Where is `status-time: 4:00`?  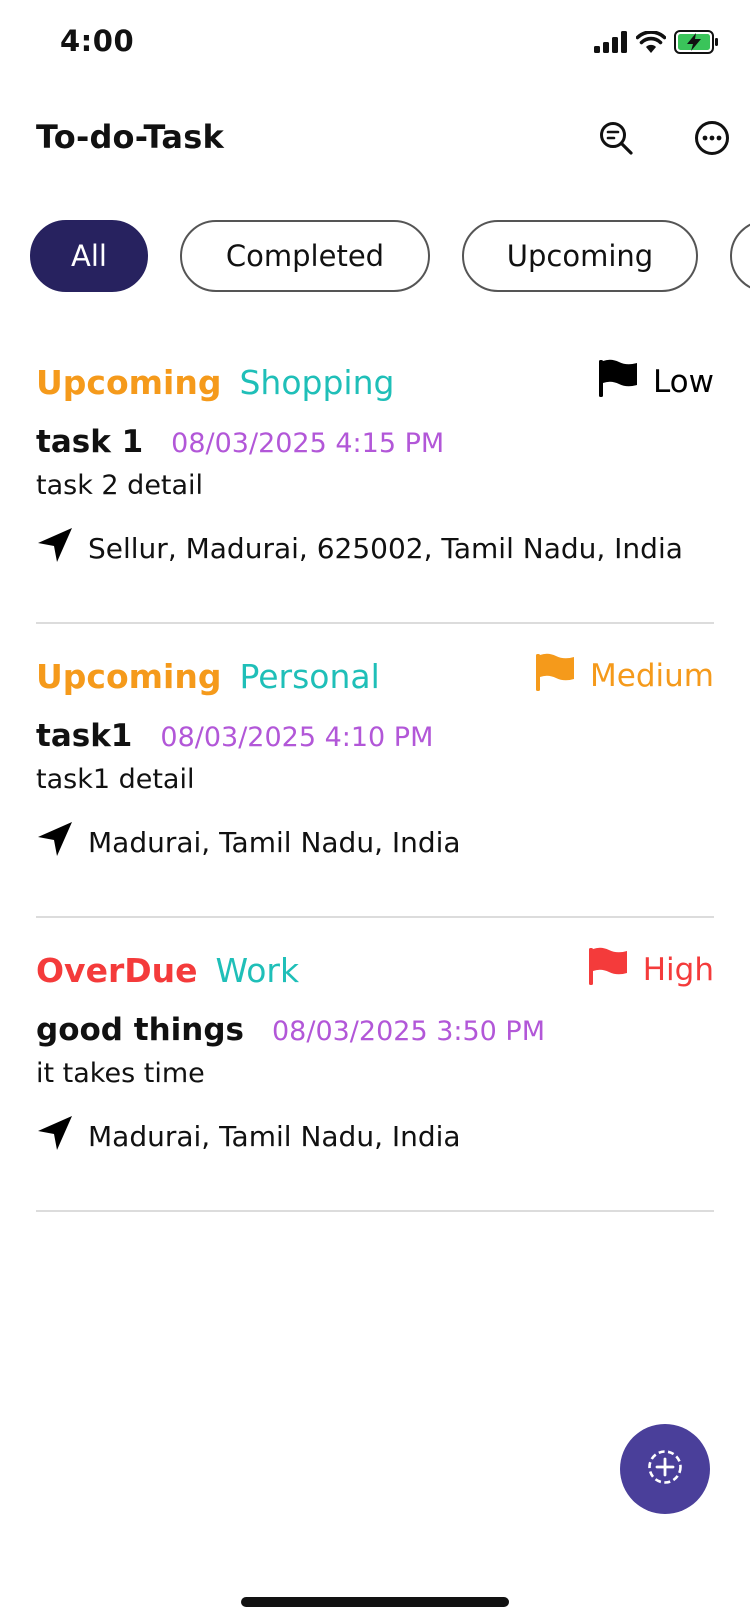
status-time: 4:00 is located at coordinates (97, 41).